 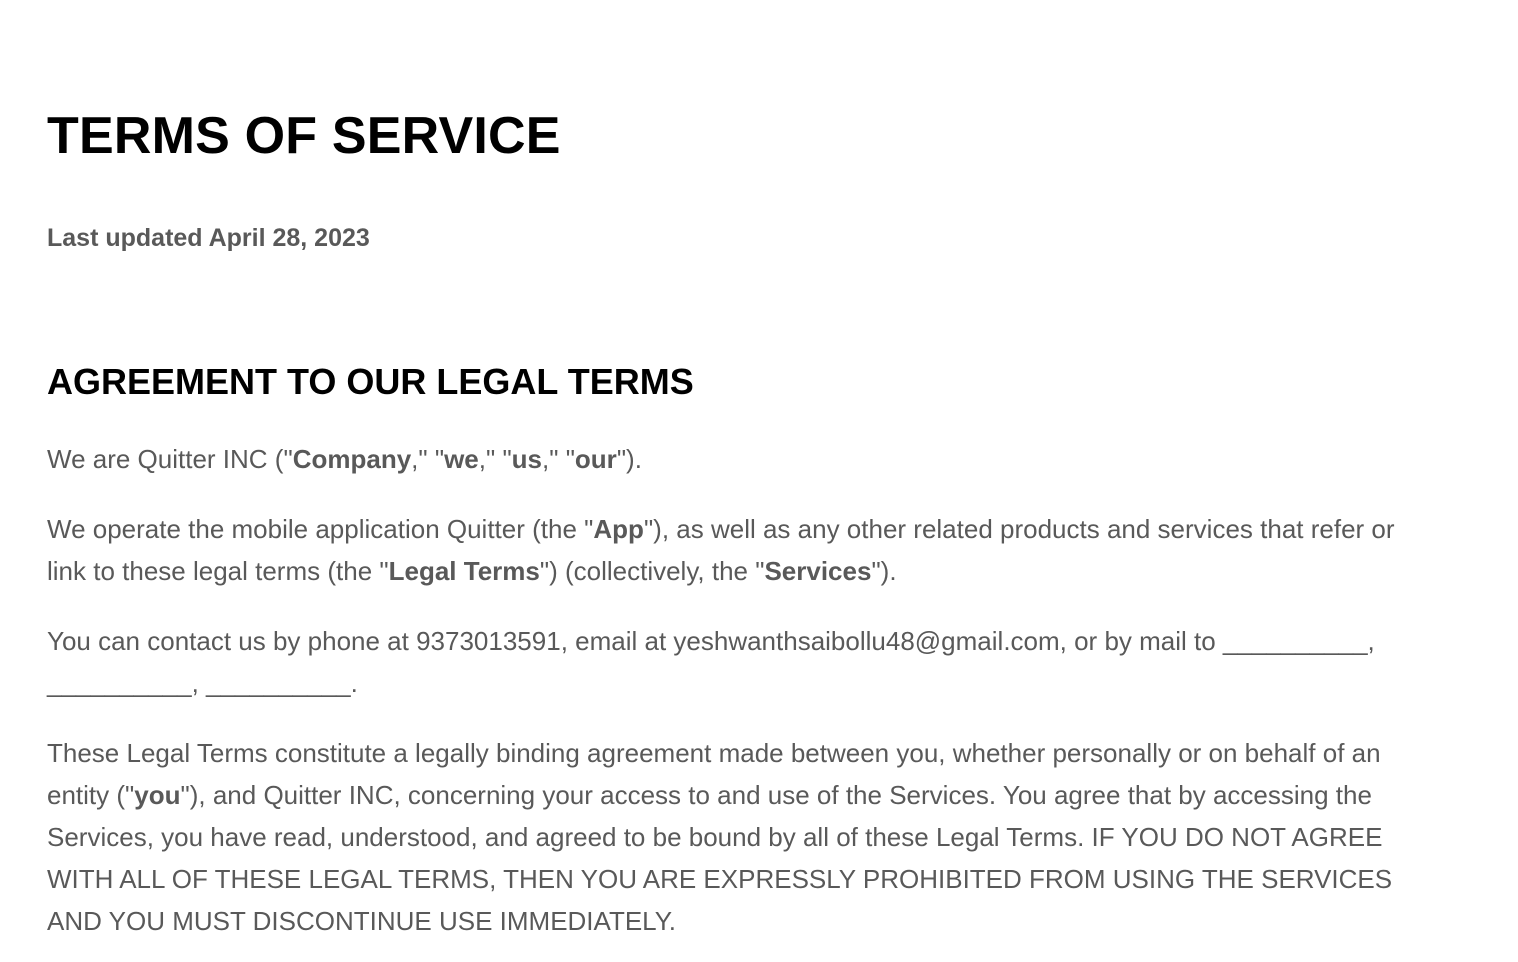 What do you see at coordinates (304, 136) in the screenshot?
I see `page-title: TERMS OF SERVICE` at bounding box center [304, 136].